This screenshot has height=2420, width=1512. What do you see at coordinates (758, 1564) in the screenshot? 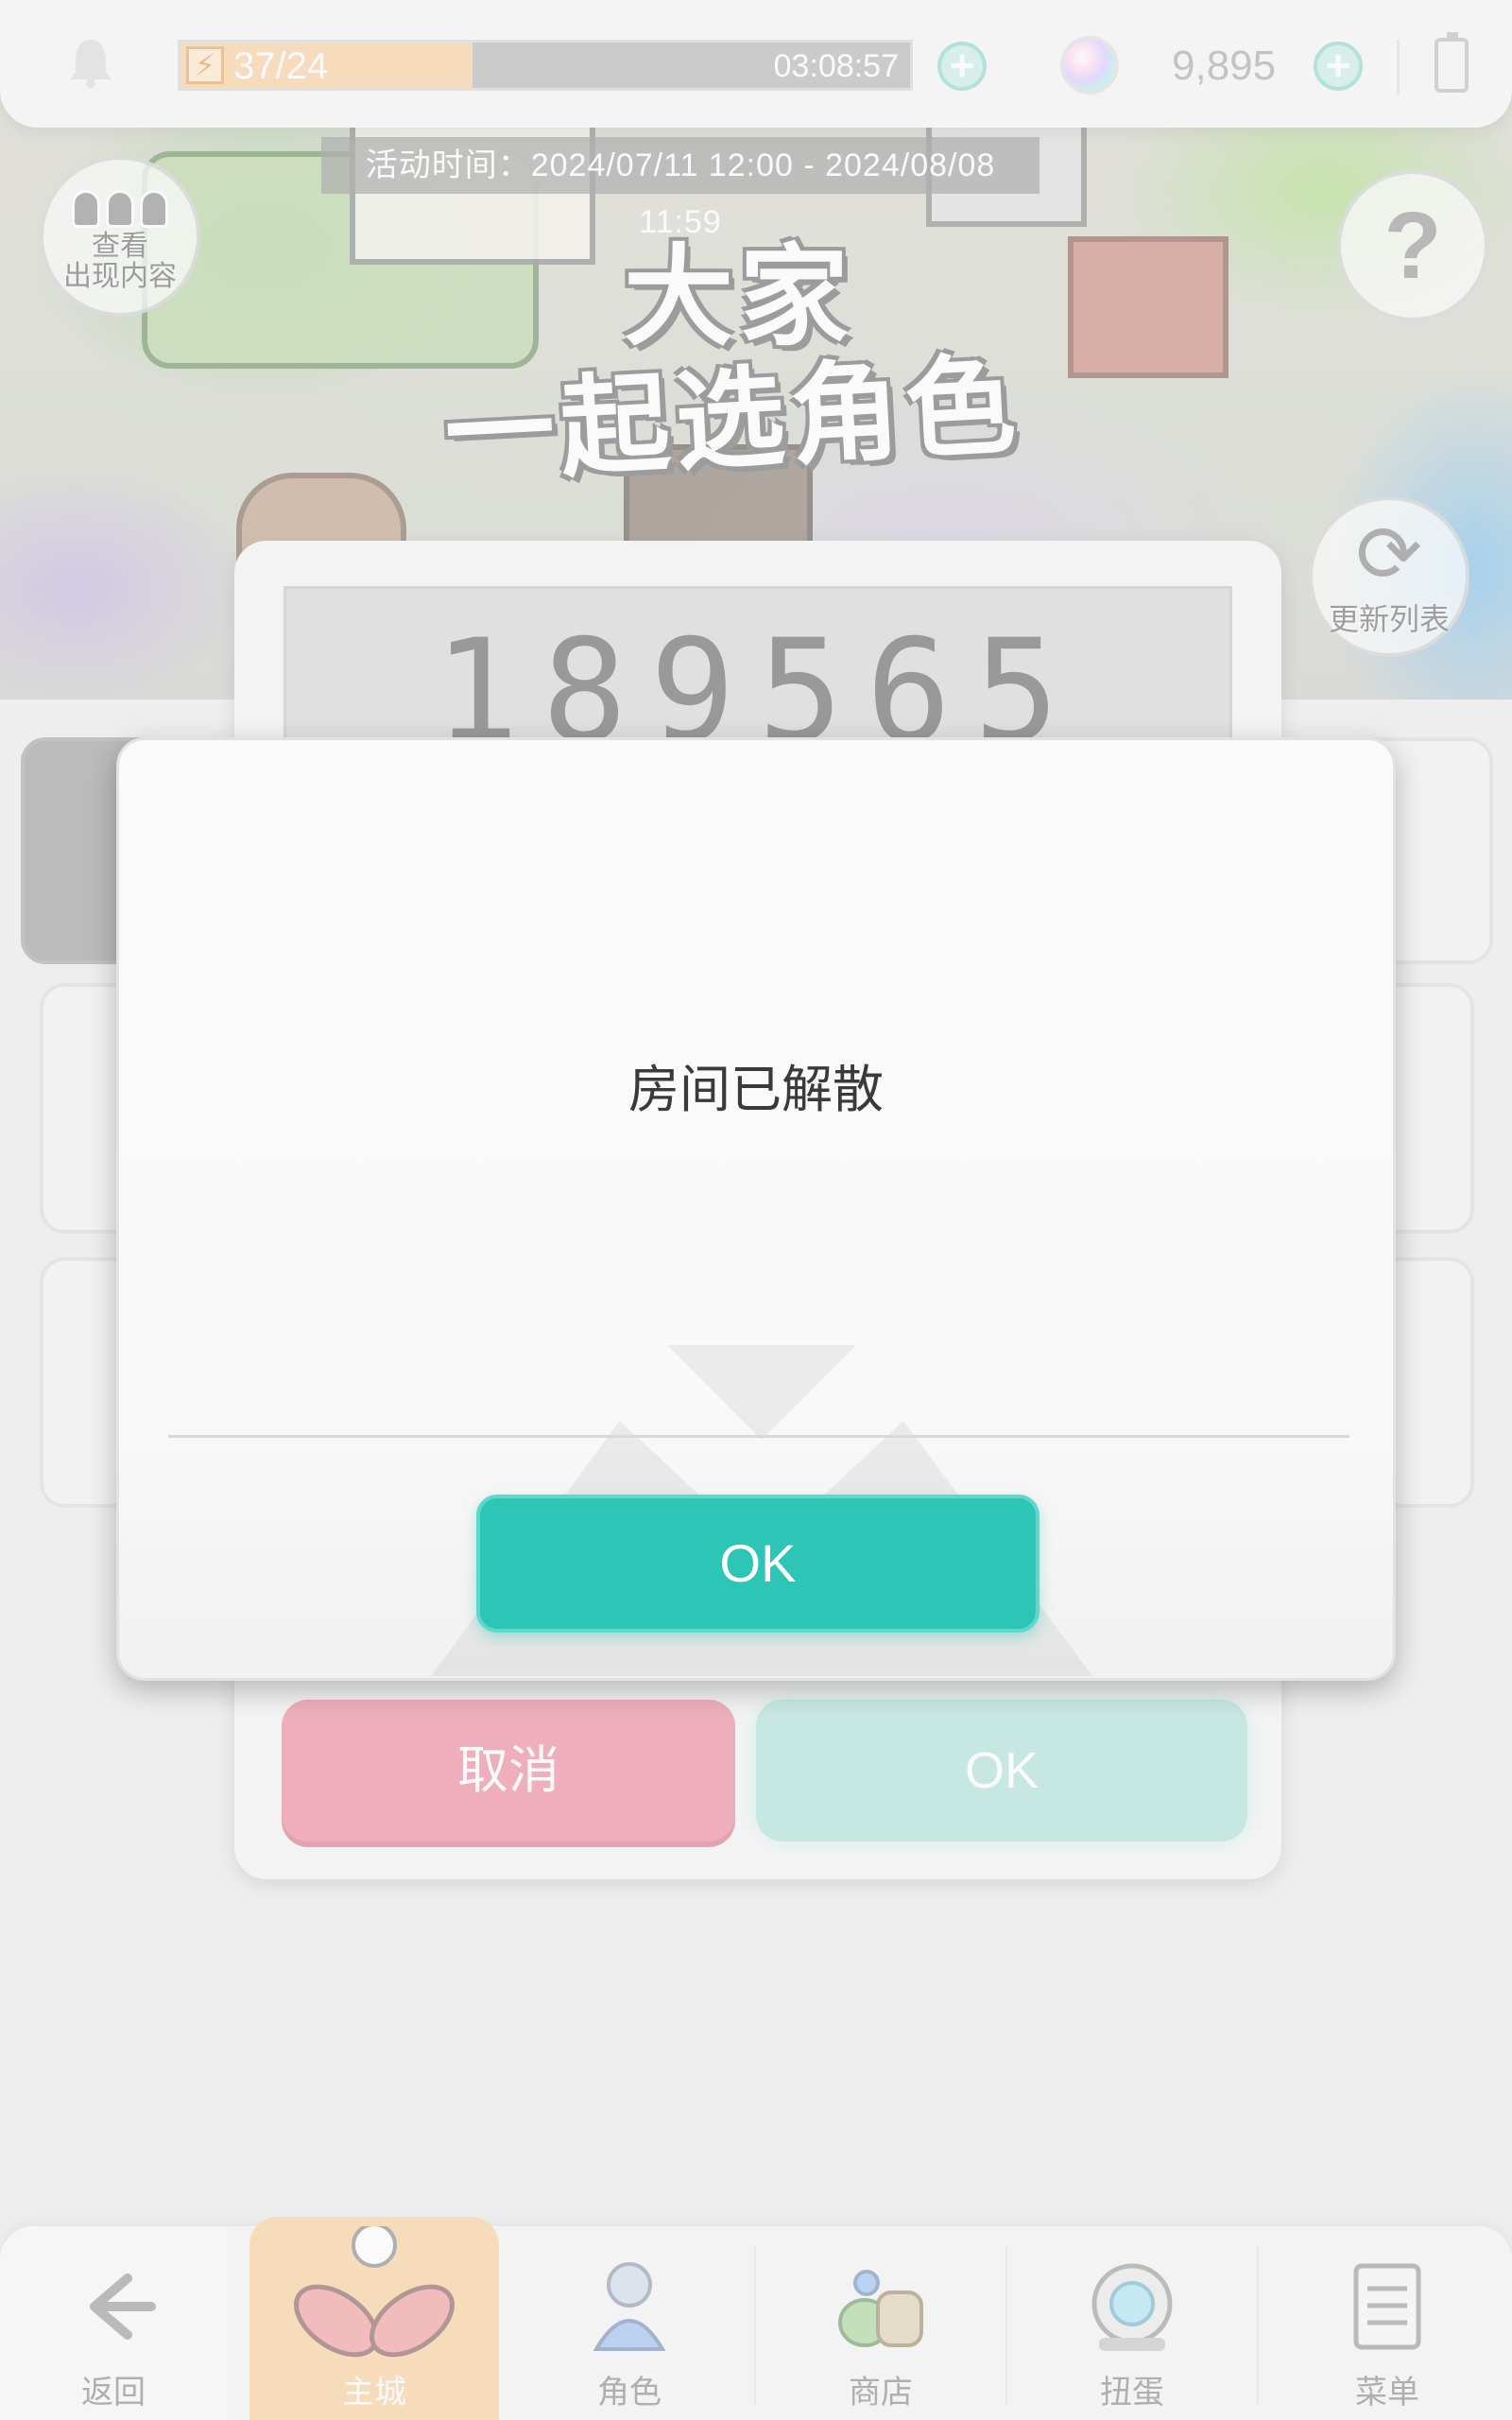
I see `dialog-ok-button: OK` at bounding box center [758, 1564].